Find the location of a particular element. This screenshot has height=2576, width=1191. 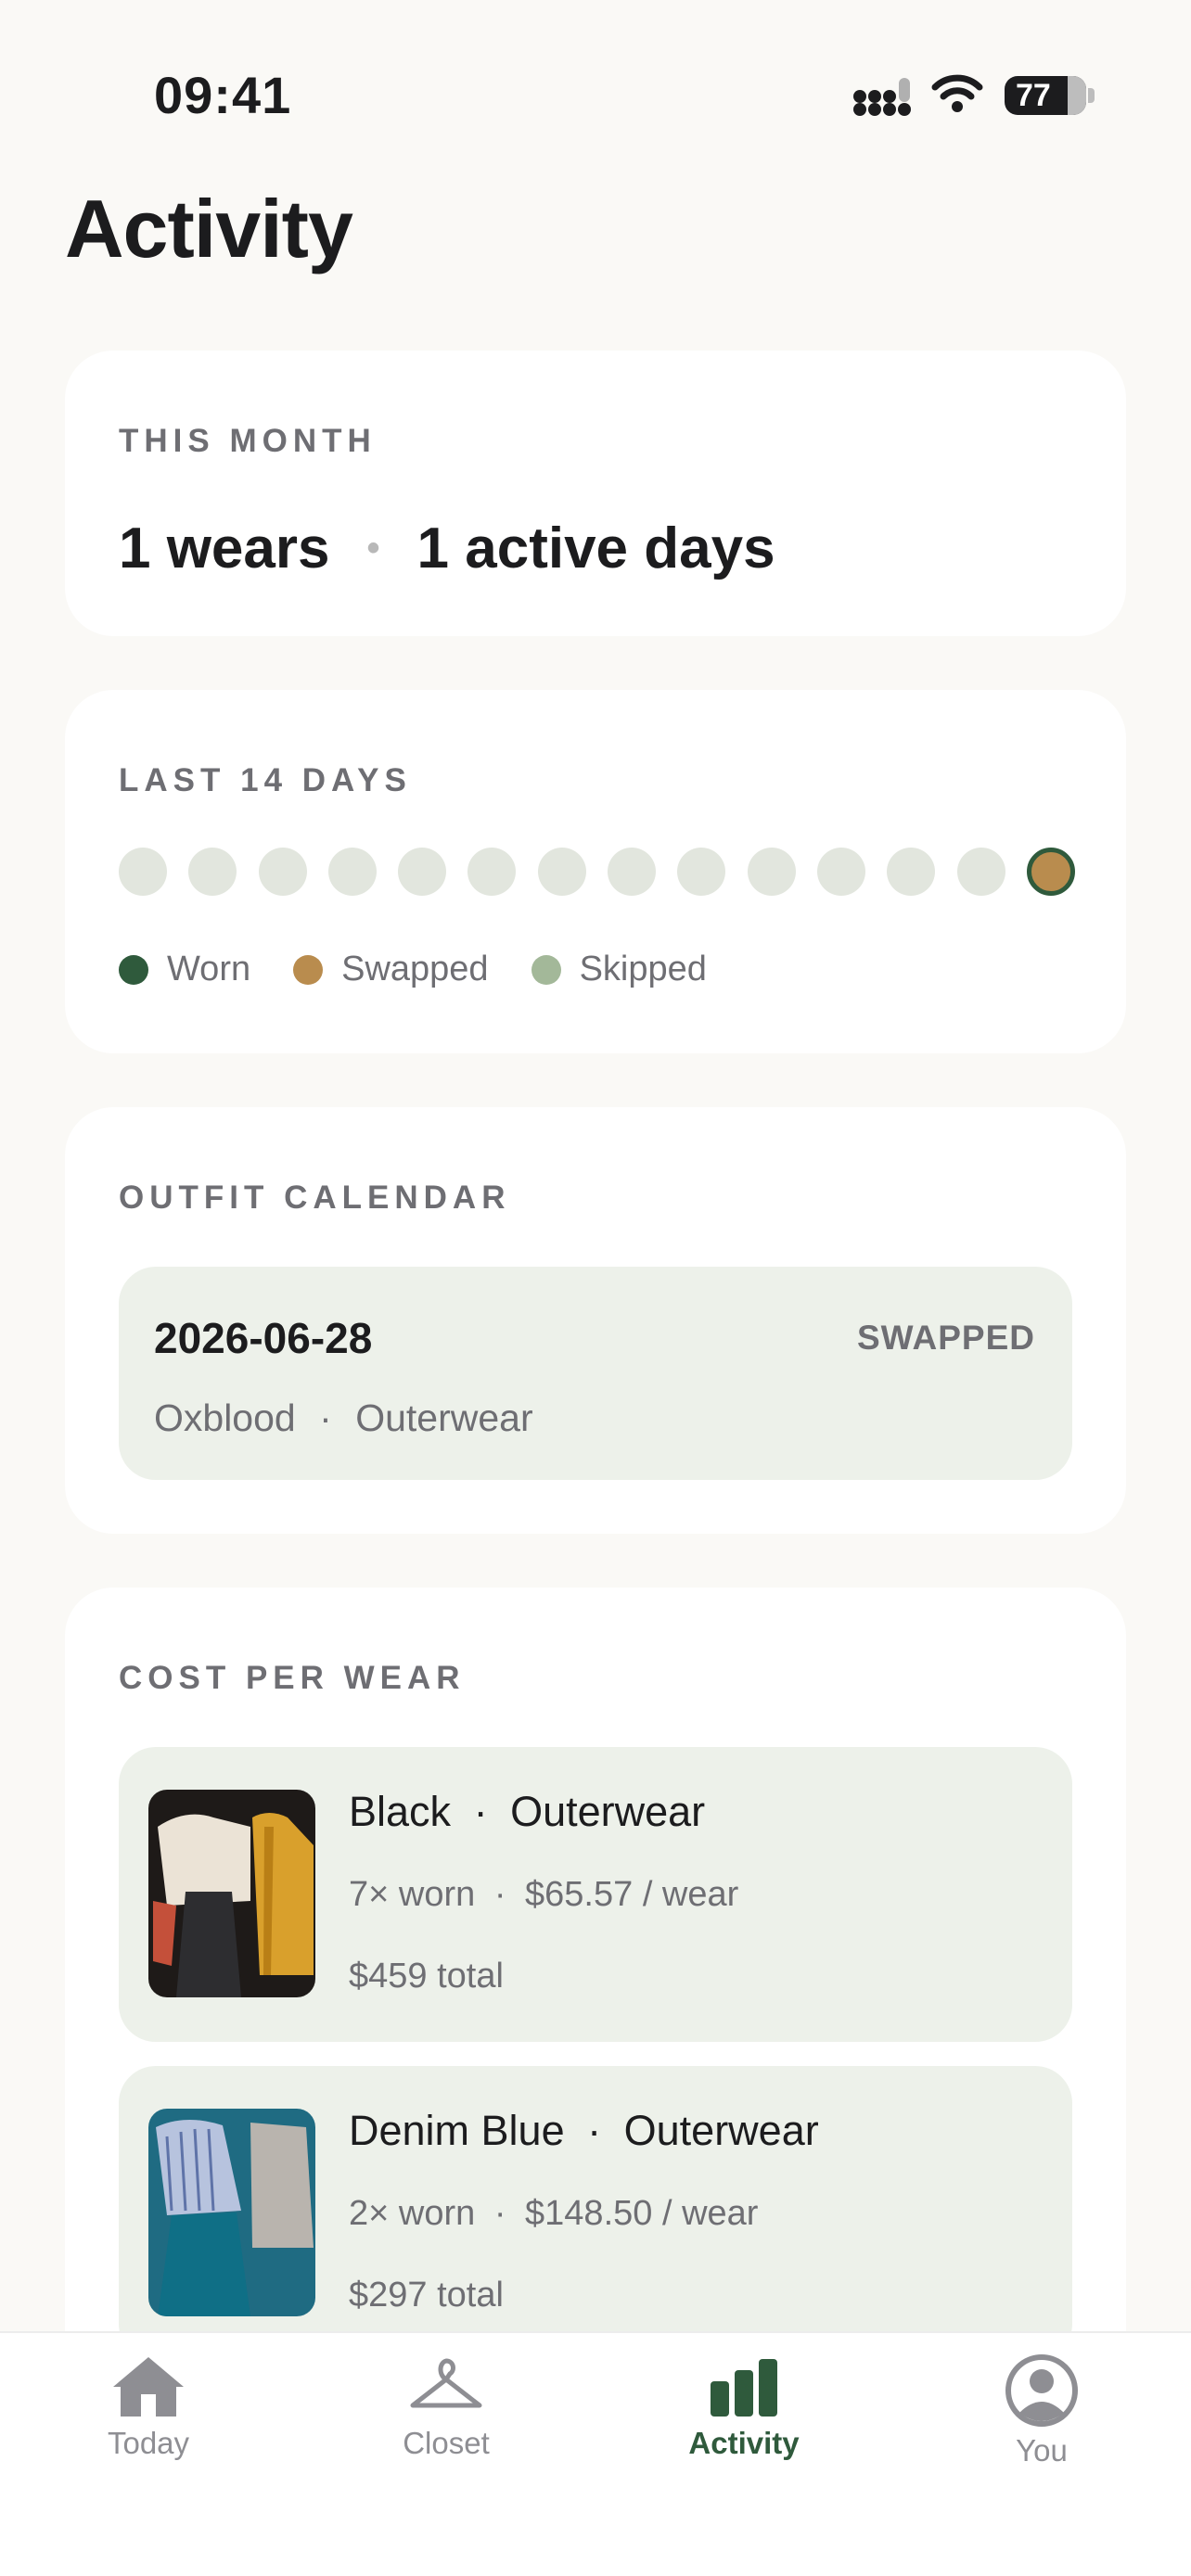

tab-activity: Activity is located at coordinates (744, 2407).